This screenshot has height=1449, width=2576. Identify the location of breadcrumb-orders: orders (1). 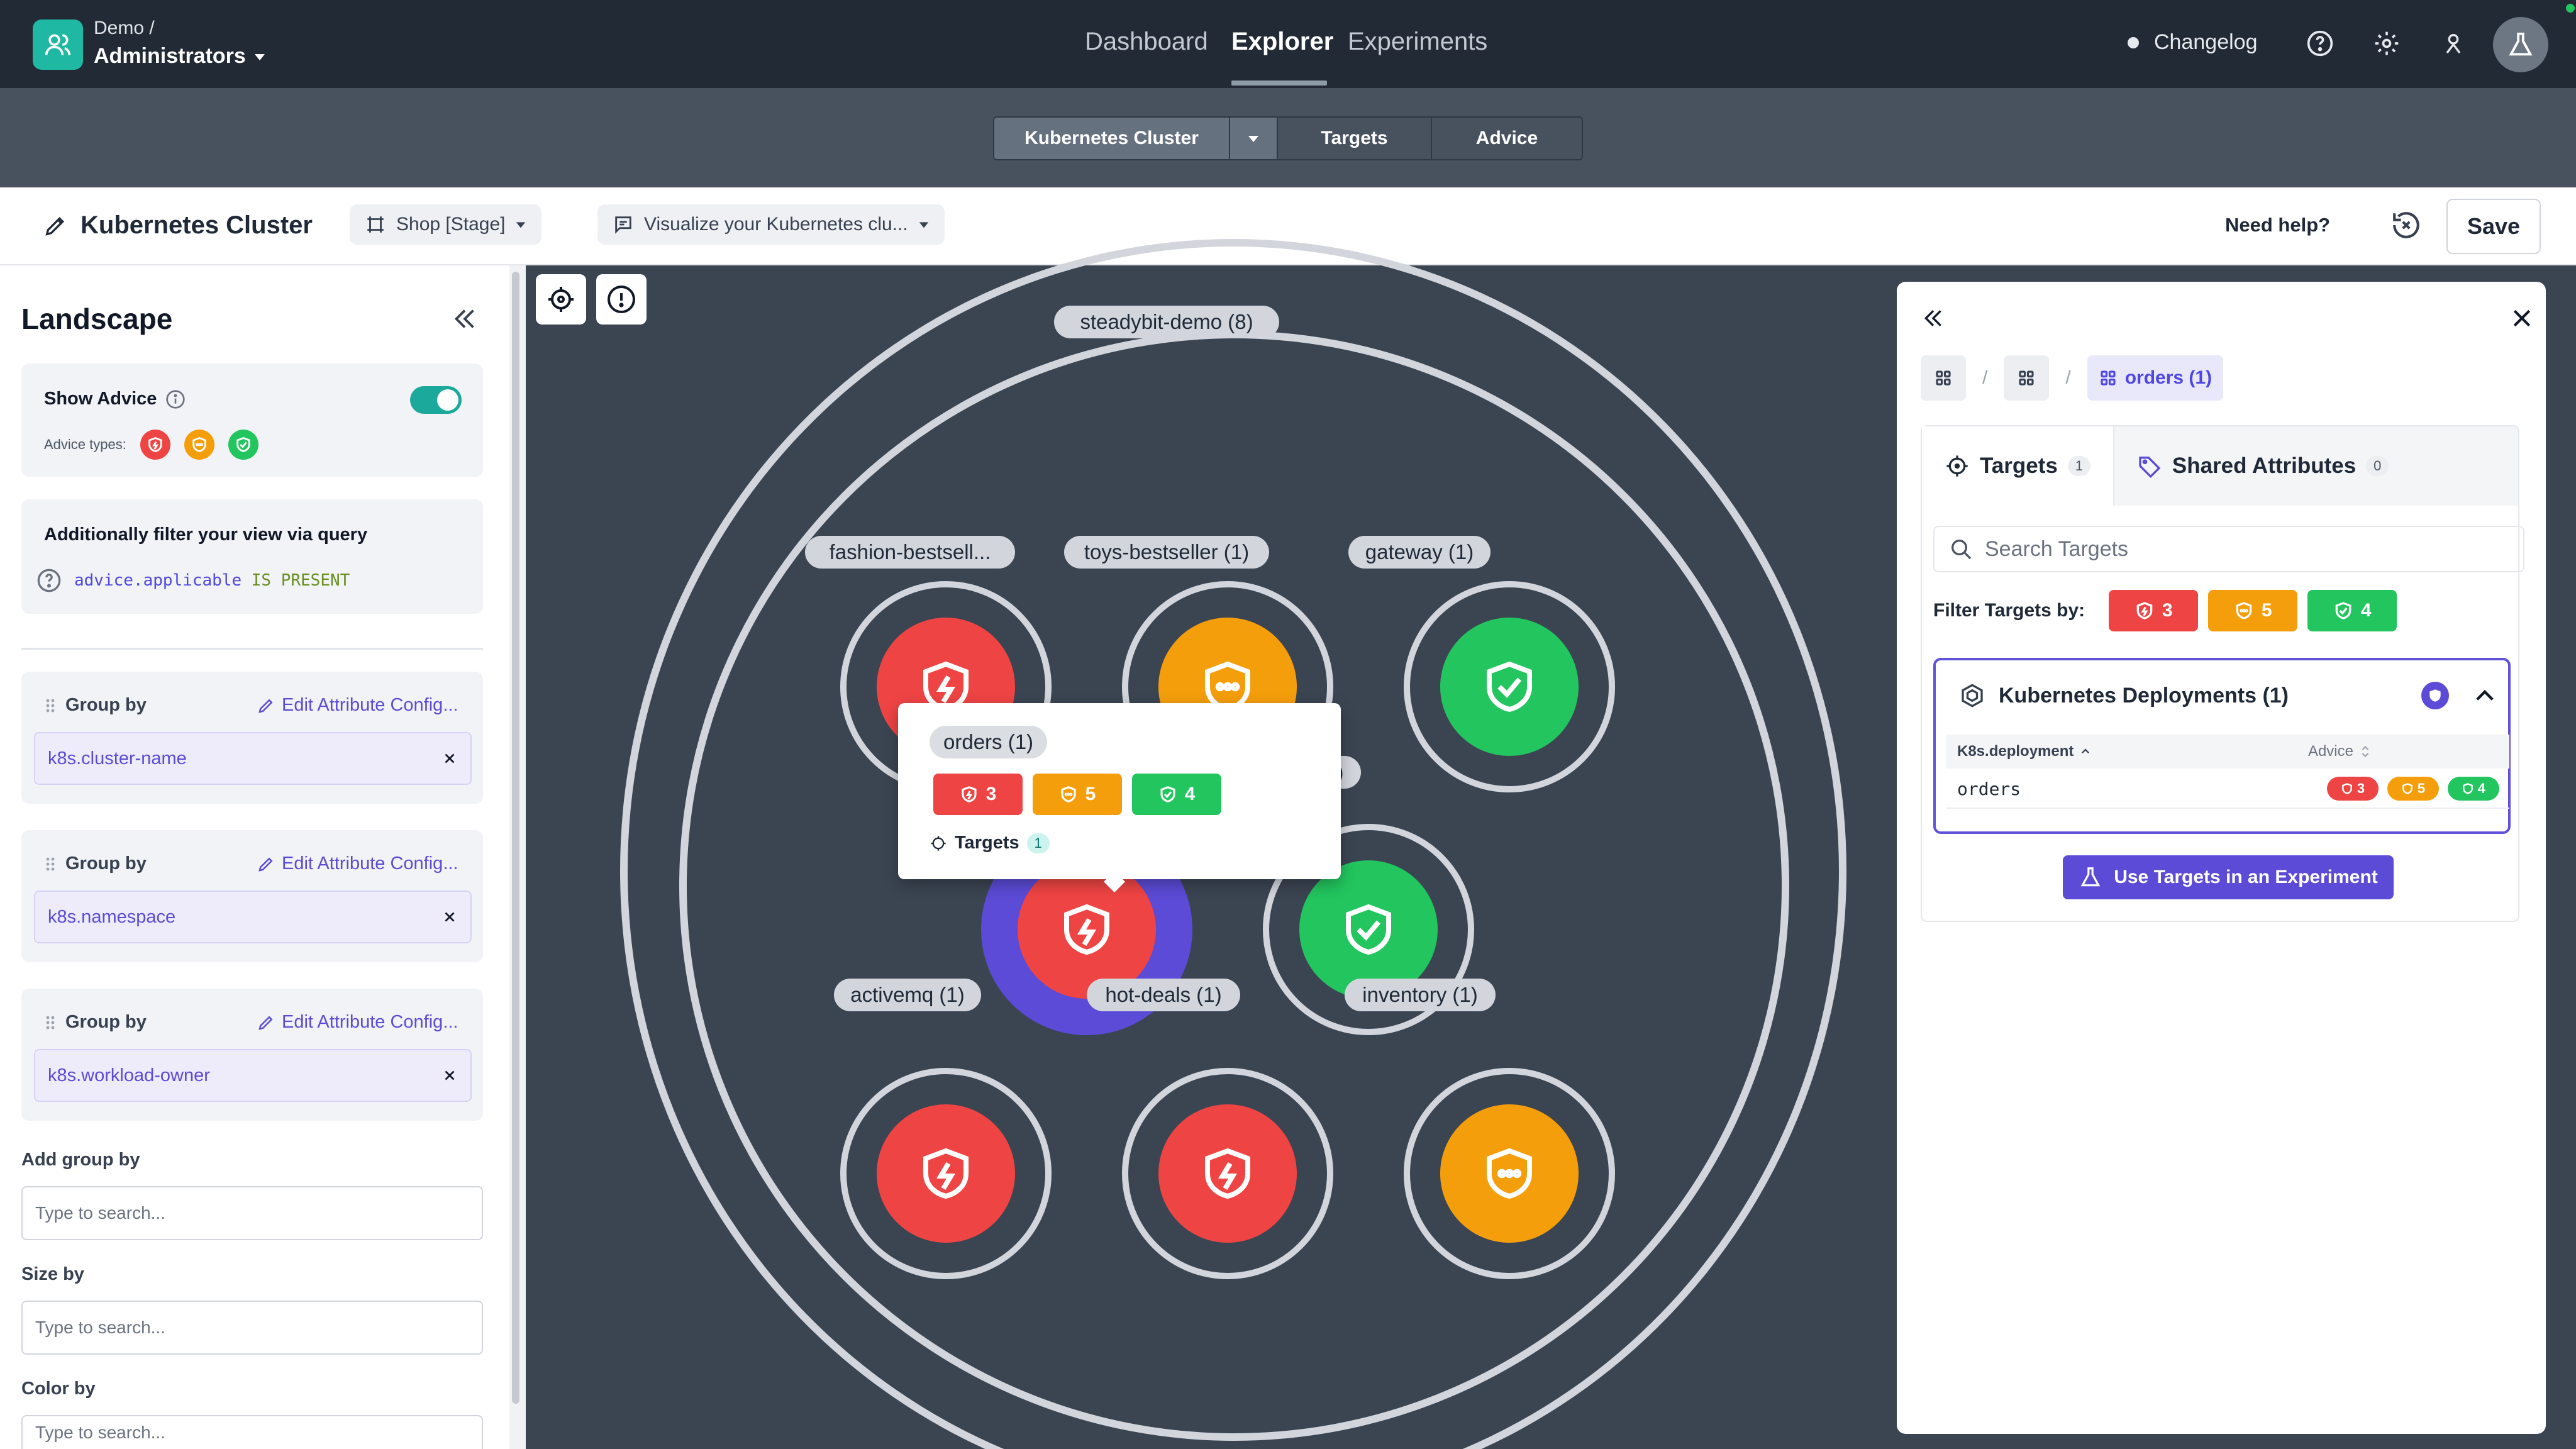
(2155, 378).